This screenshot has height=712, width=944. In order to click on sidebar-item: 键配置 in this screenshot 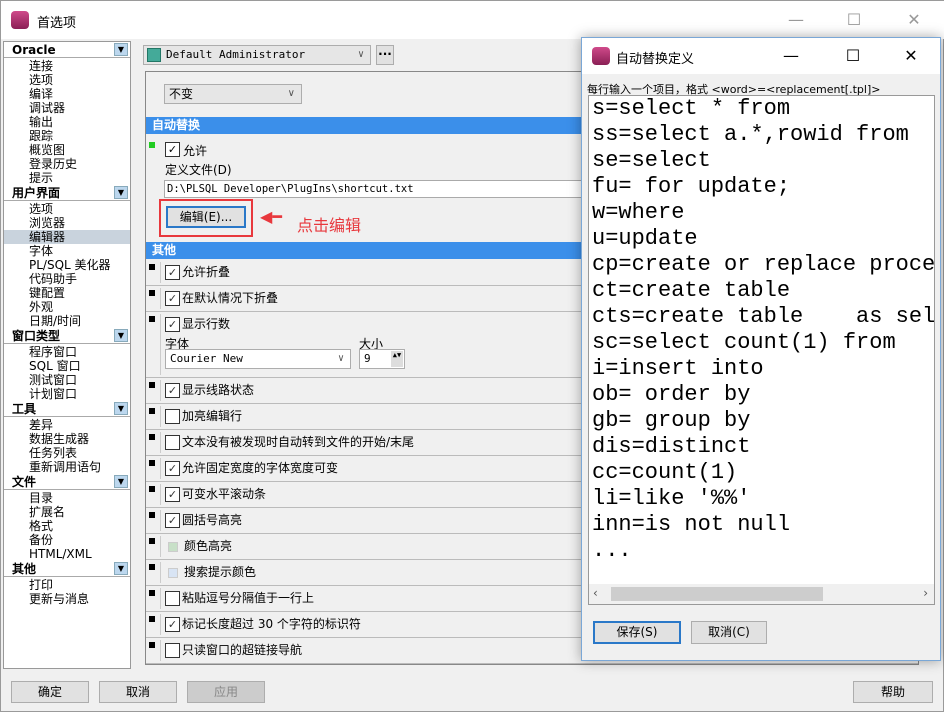, I will do `click(67, 293)`.